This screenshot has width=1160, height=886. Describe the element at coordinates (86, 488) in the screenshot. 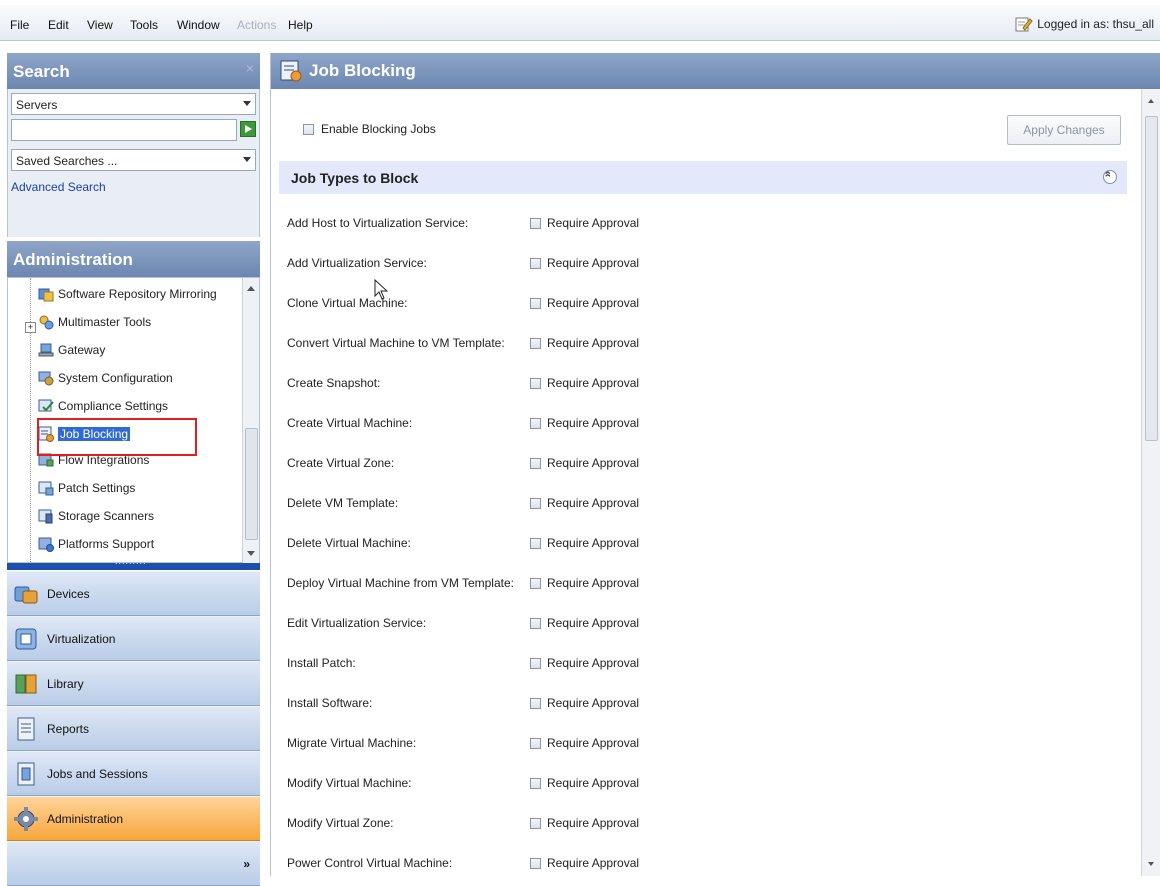

I see `tree-item-patch-settings: Patch Settings` at that location.